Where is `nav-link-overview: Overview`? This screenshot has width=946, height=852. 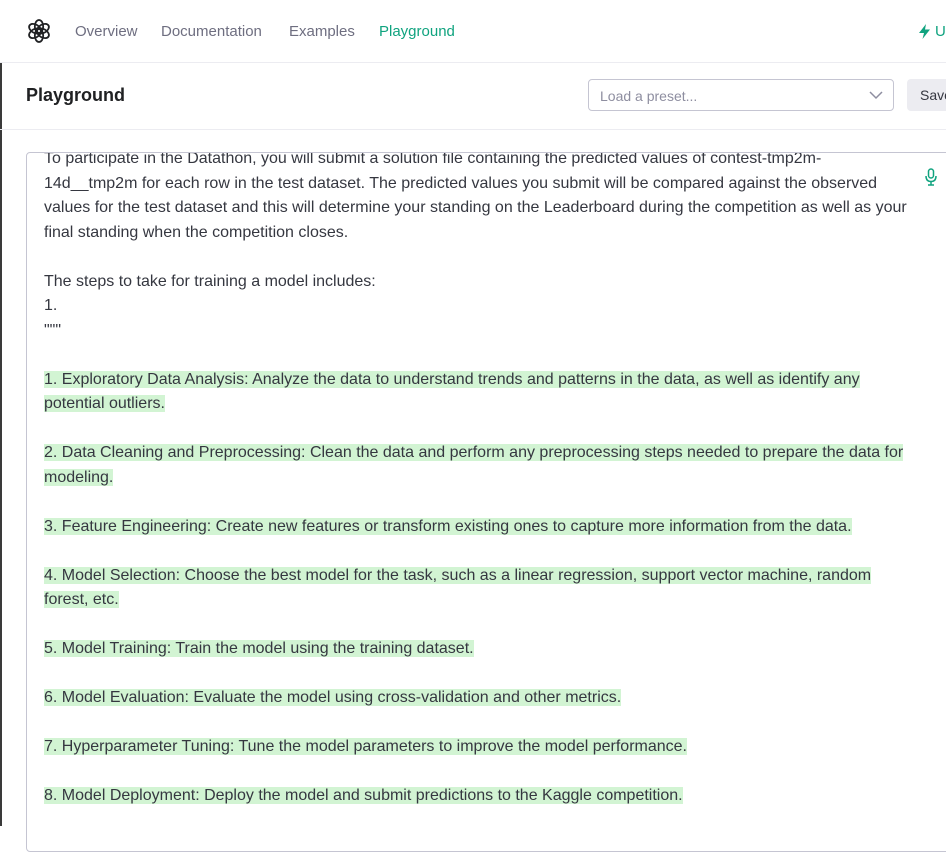
nav-link-overview: Overview is located at coordinates (106, 31).